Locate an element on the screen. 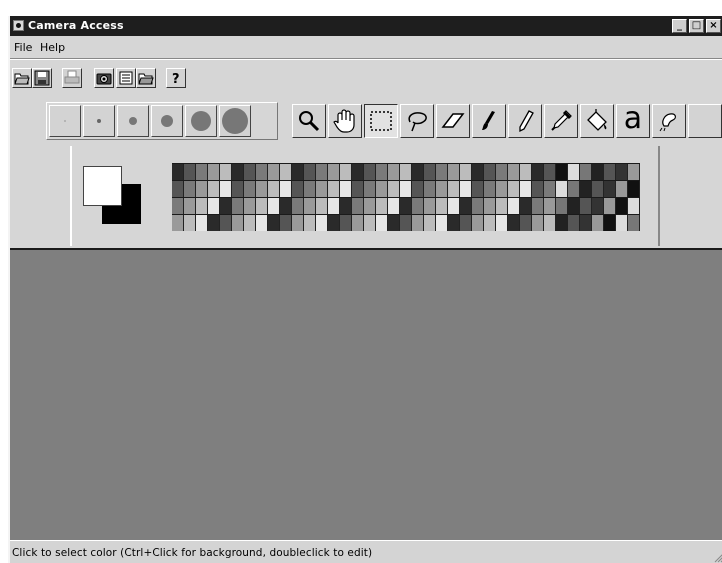 Image resolution: width=722 pixels, height=563 pixels. camera-app-icon is located at coordinates (18, 25).